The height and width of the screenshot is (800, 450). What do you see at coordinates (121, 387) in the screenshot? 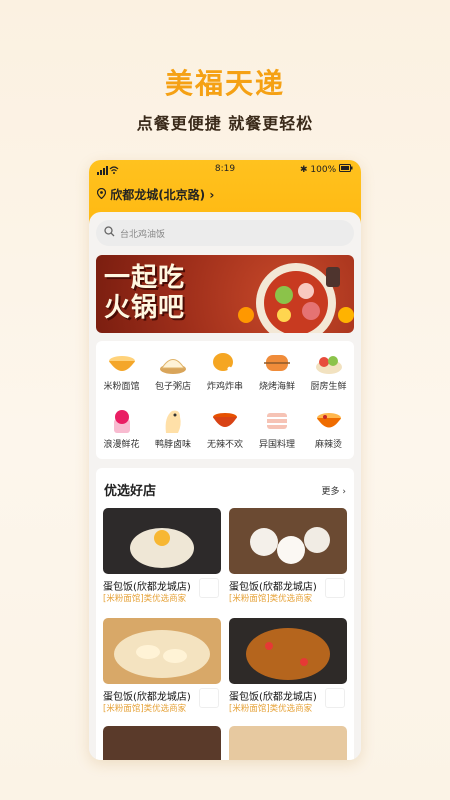
I see `category-label: 米粉面馆` at bounding box center [121, 387].